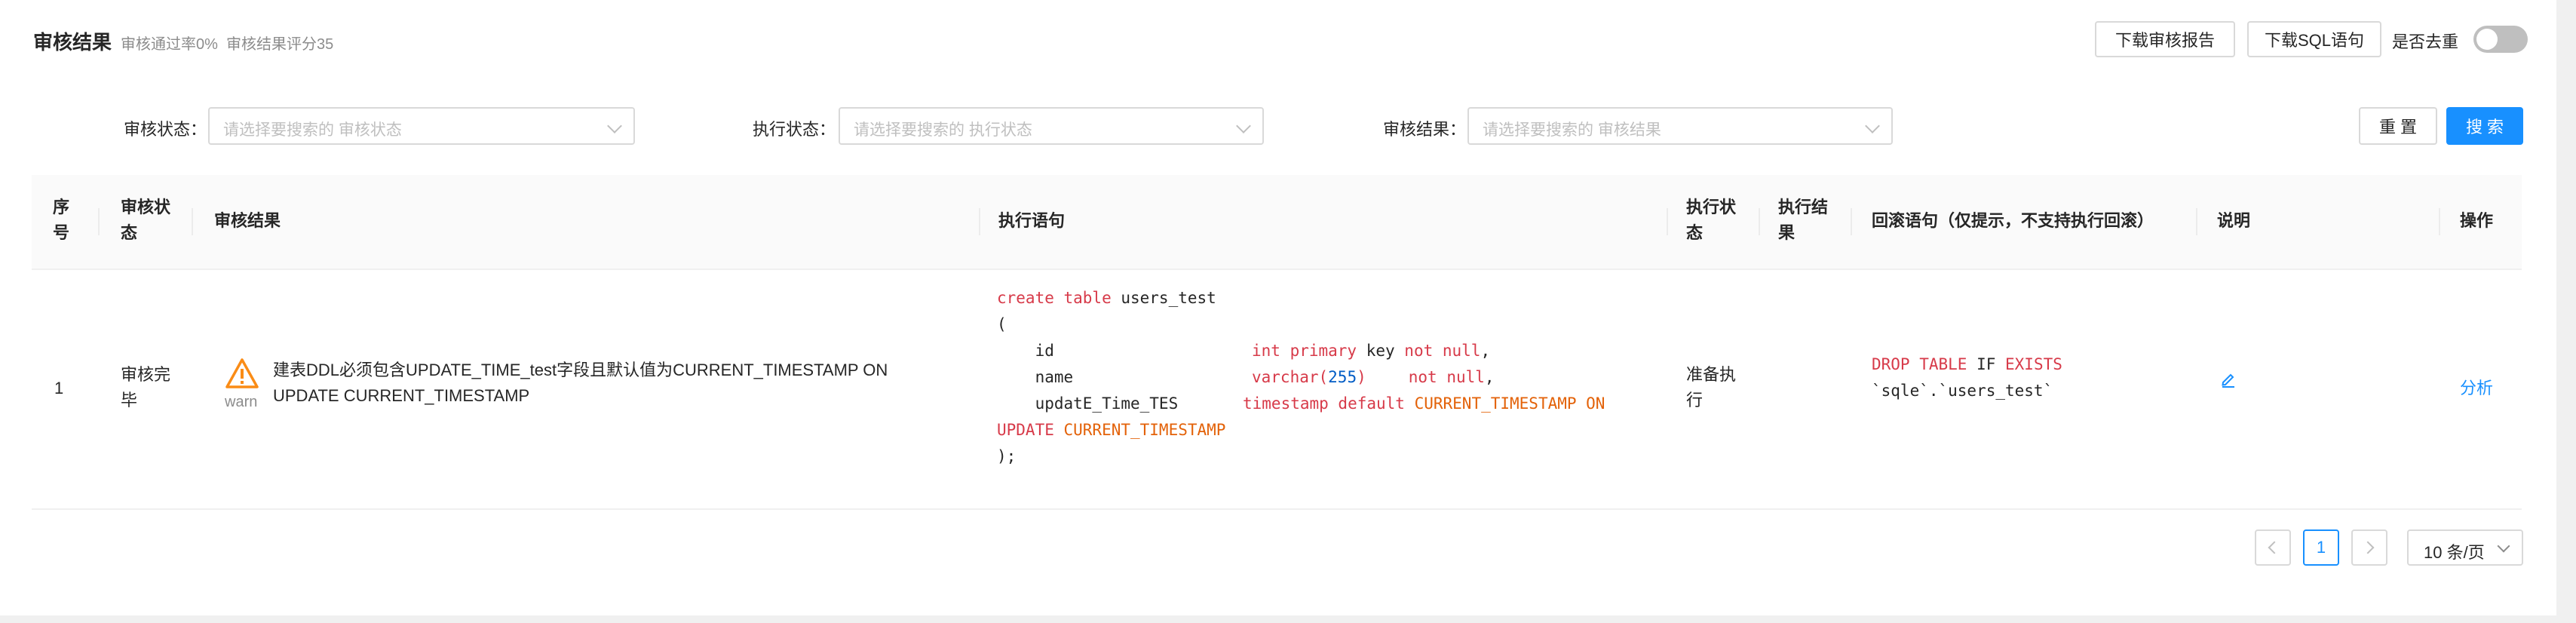 This screenshot has width=2576, height=623. What do you see at coordinates (2477, 220) in the screenshot?
I see `col-action: 操作` at bounding box center [2477, 220].